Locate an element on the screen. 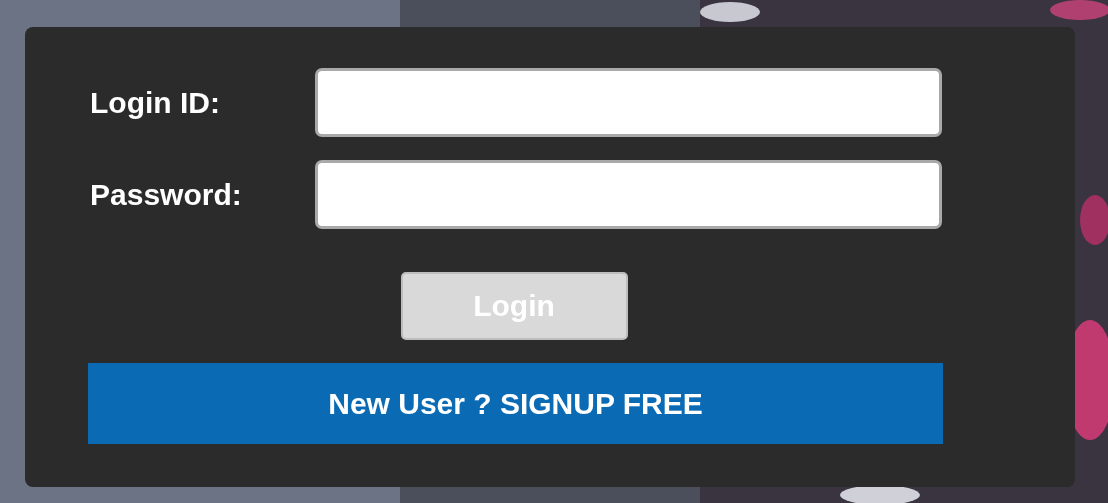 The width and height of the screenshot is (1108, 503). field-label: Password: is located at coordinates (166, 194).